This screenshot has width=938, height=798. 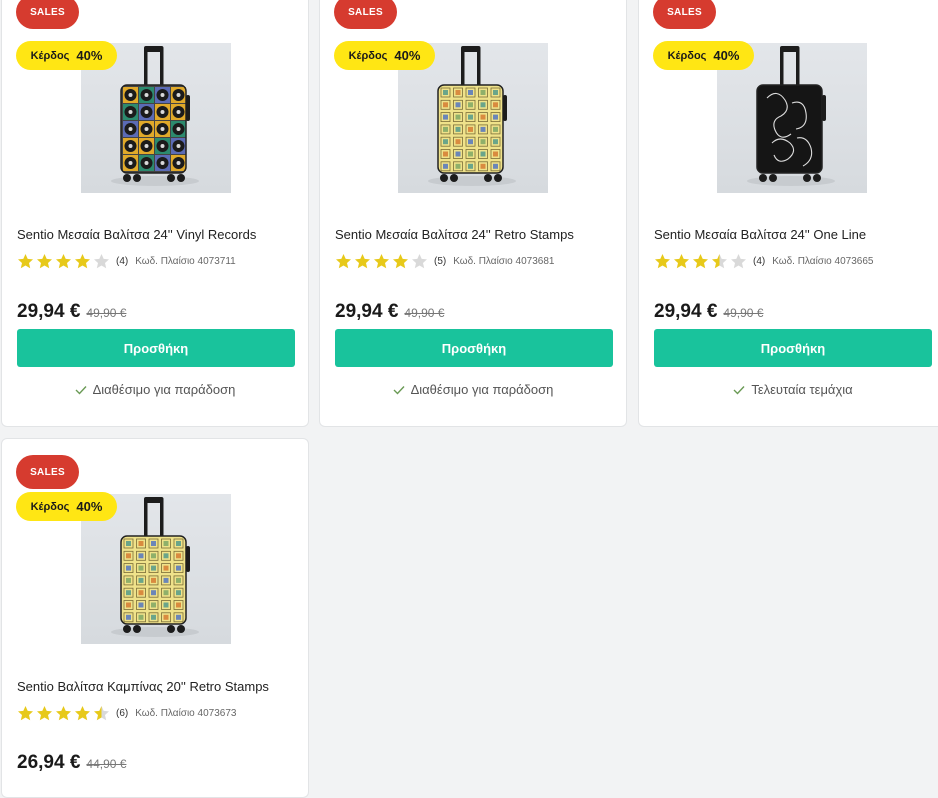 I want to click on review-count: (6), so click(x=122, y=713).